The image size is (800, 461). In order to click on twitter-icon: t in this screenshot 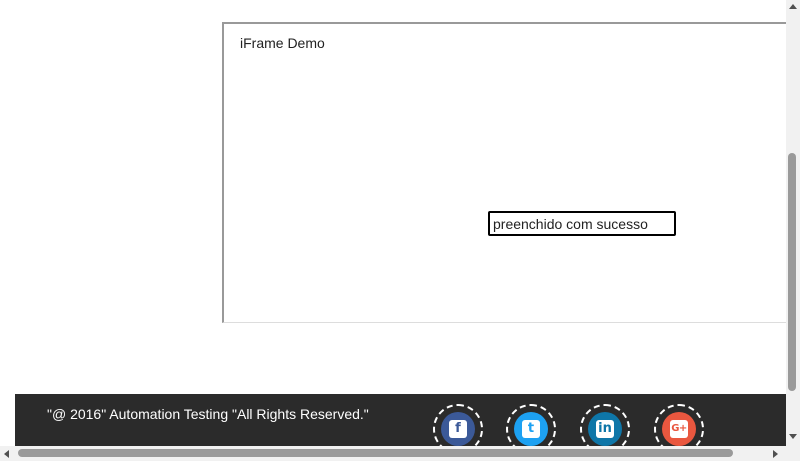, I will do `click(531, 429)`.